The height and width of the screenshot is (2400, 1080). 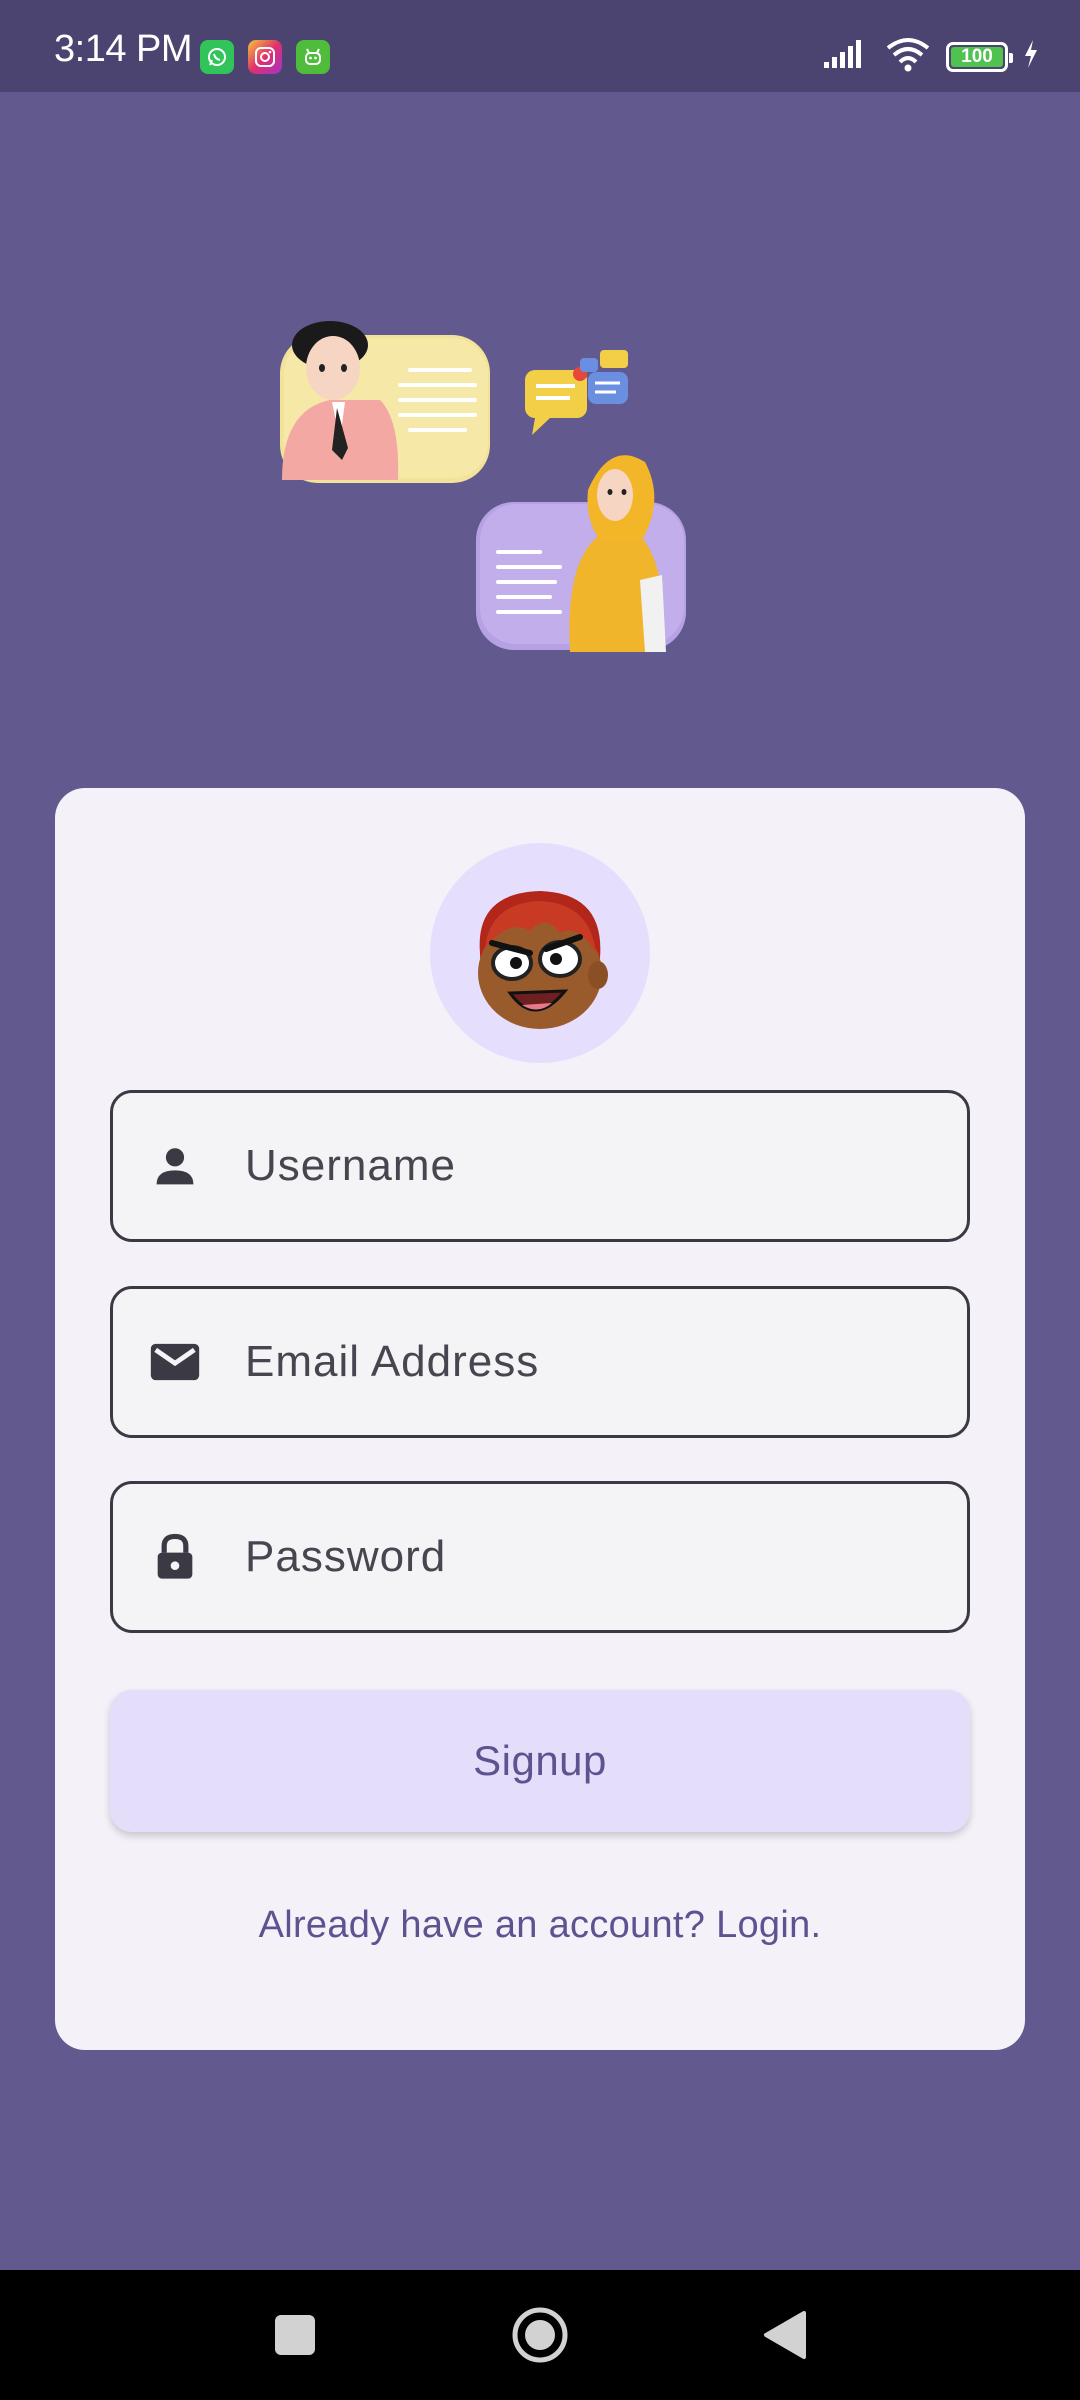 I want to click on recent-apps-button, so click(x=295, y=2335).